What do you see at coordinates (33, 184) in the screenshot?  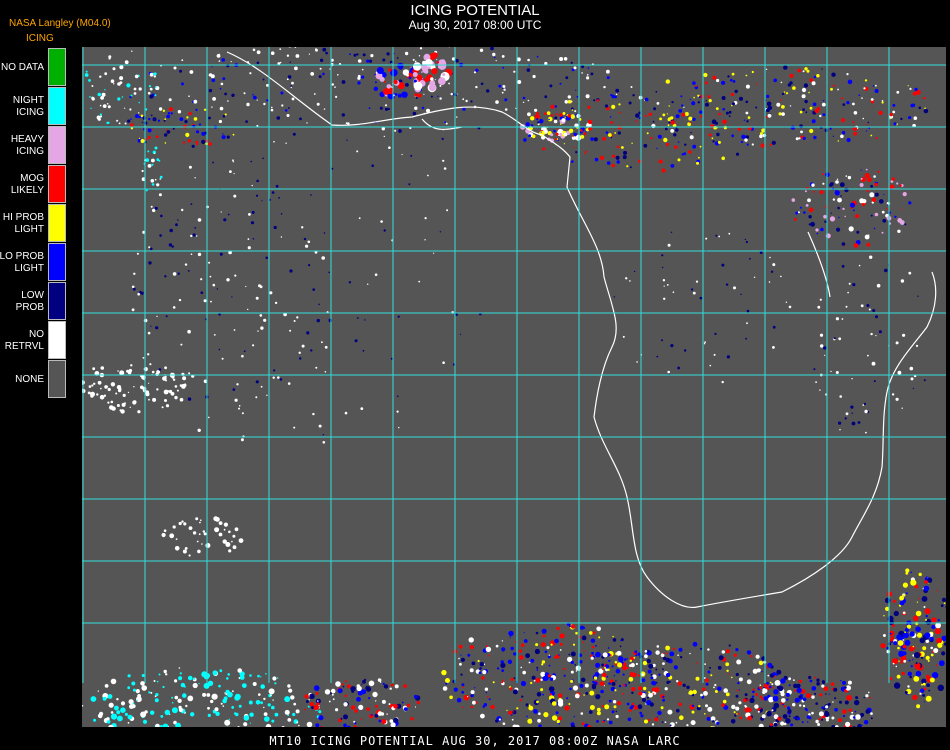 I see `legend-item: MOG LIKELY` at bounding box center [33, 184].